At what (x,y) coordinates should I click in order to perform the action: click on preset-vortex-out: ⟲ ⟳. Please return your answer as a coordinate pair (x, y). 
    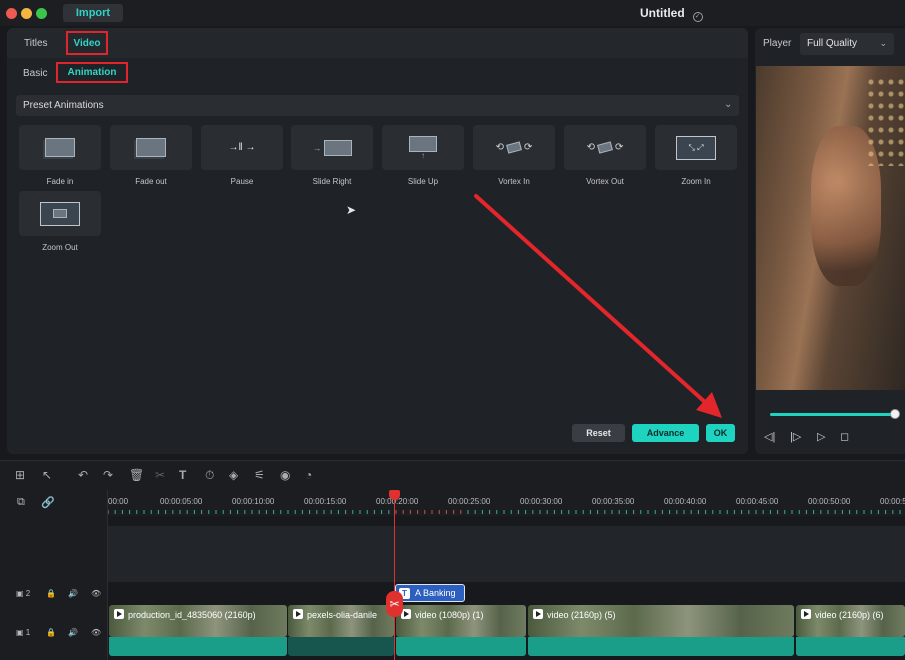
    Looking at the image, I should click on (605, 147).